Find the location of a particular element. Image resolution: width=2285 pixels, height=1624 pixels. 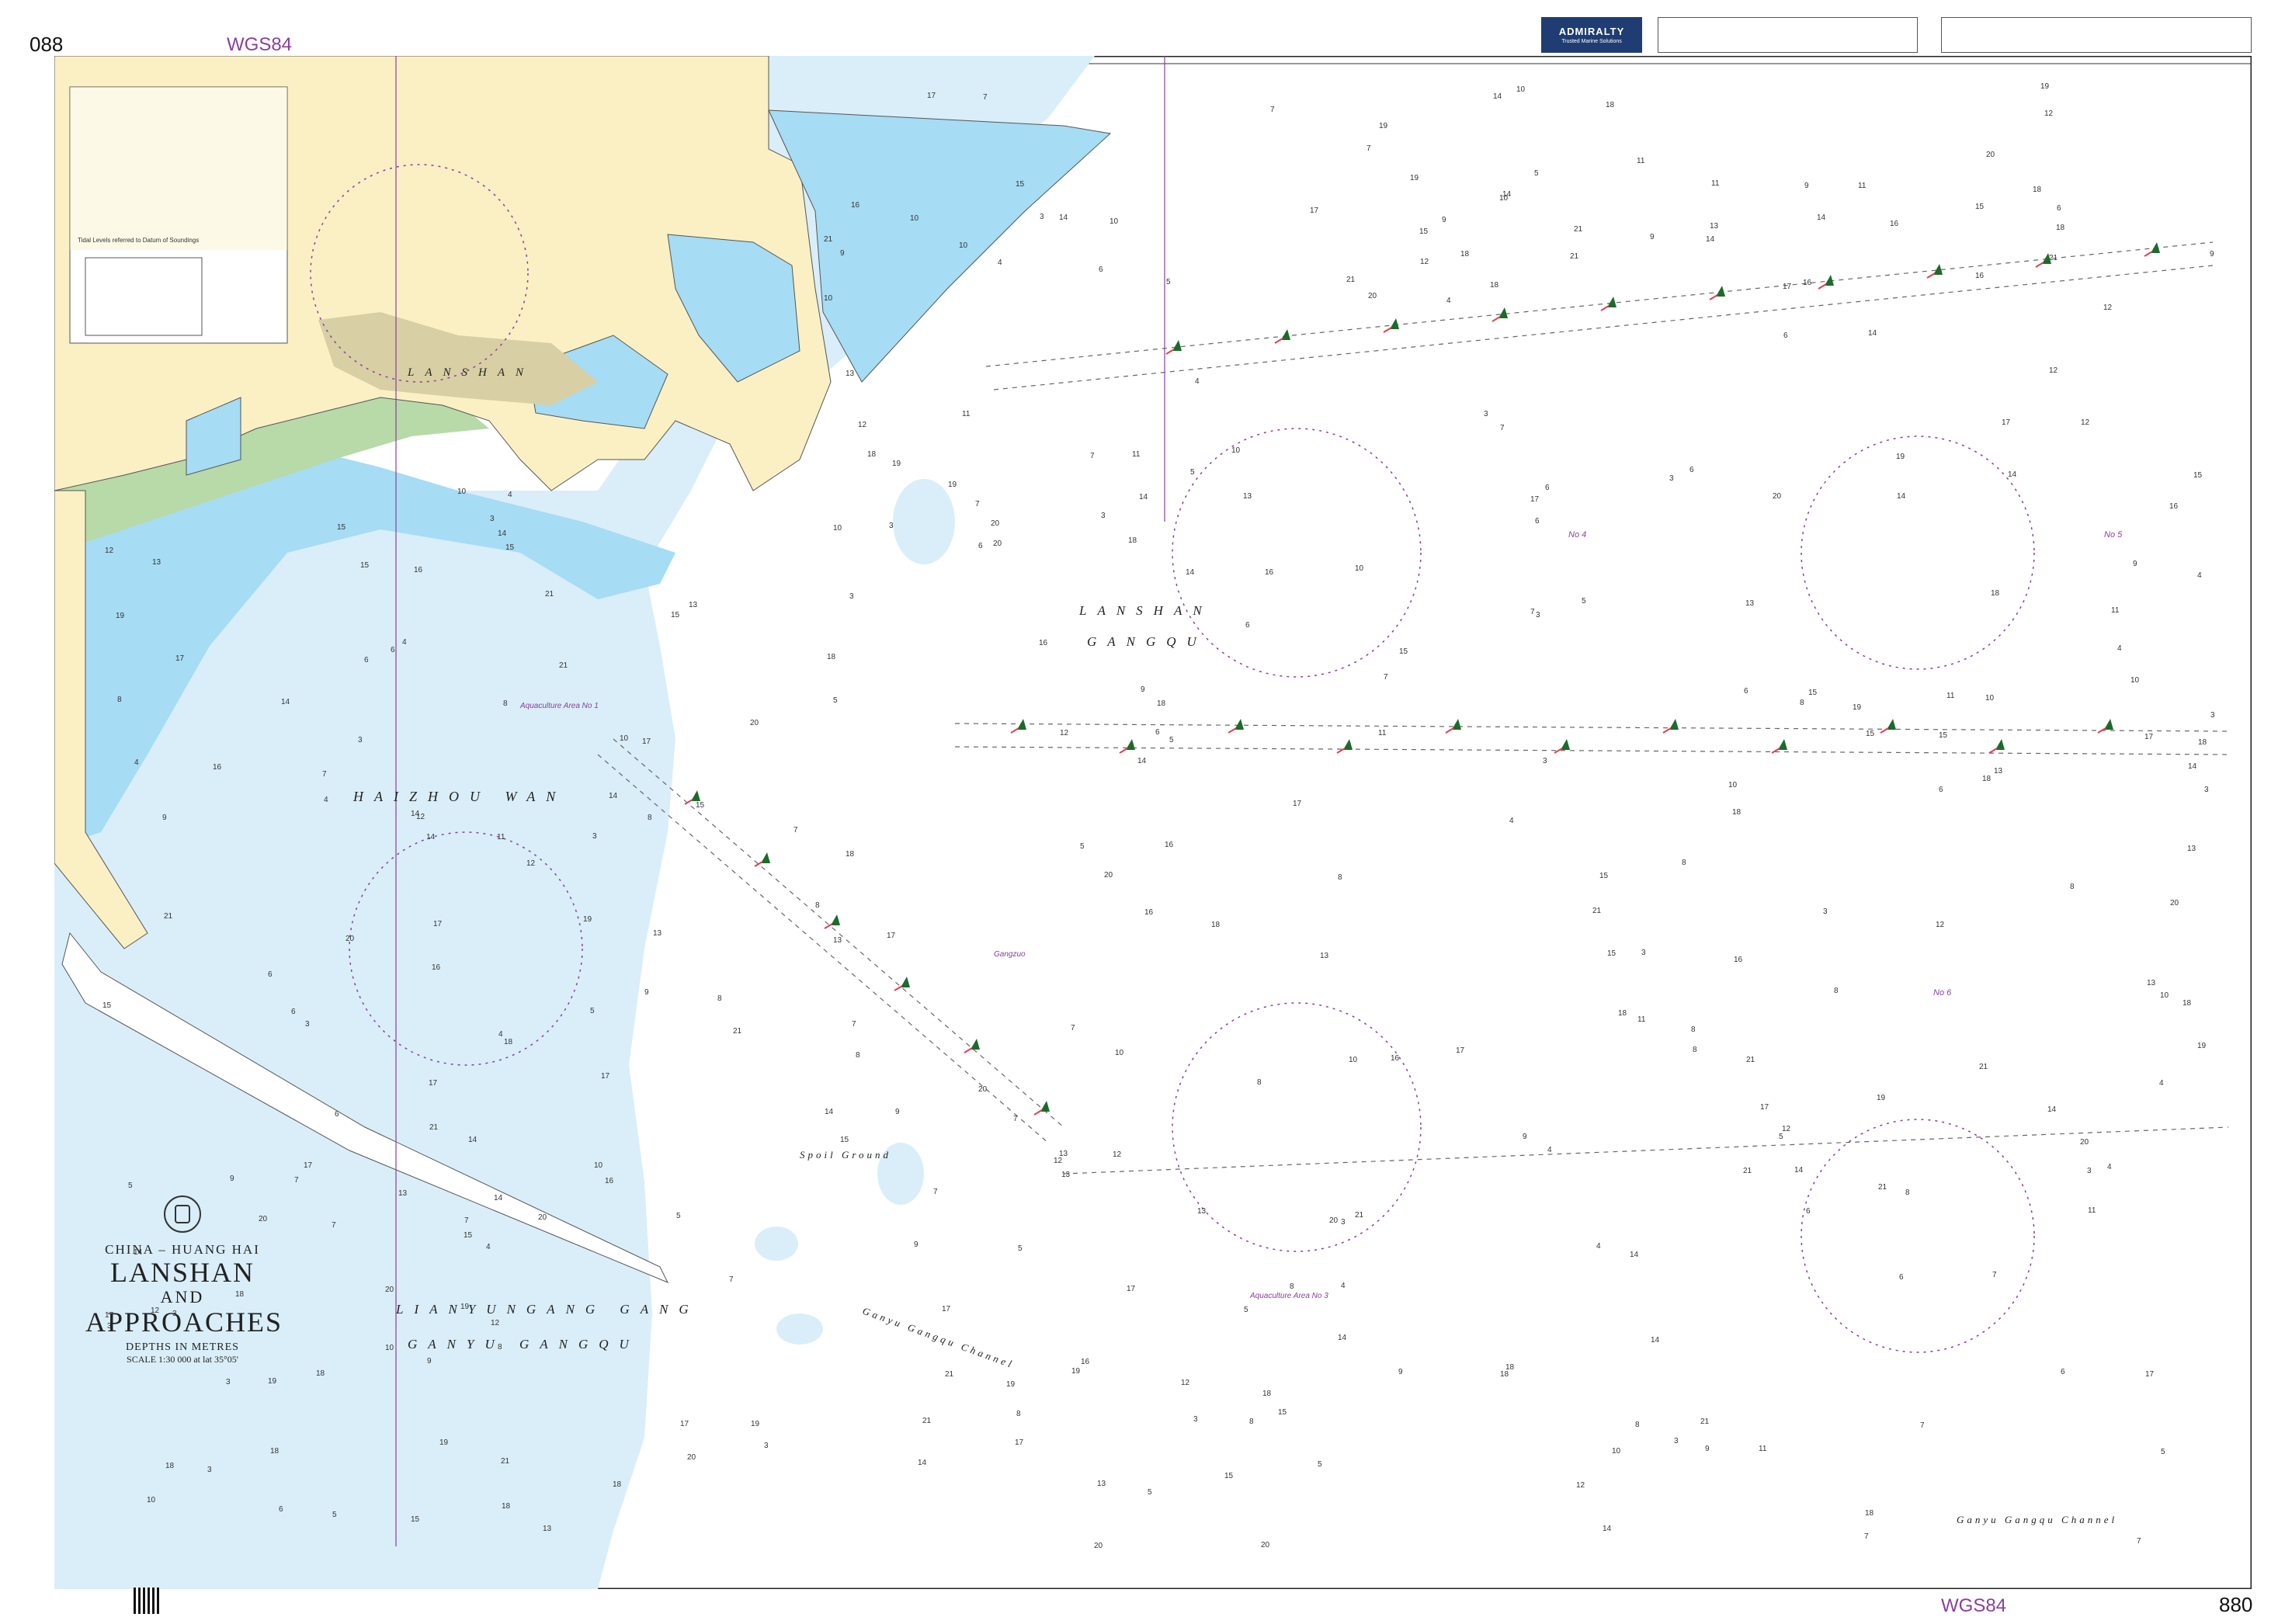

datum-label-bottom: WGS84 is located at coordinates (1974, 1605).